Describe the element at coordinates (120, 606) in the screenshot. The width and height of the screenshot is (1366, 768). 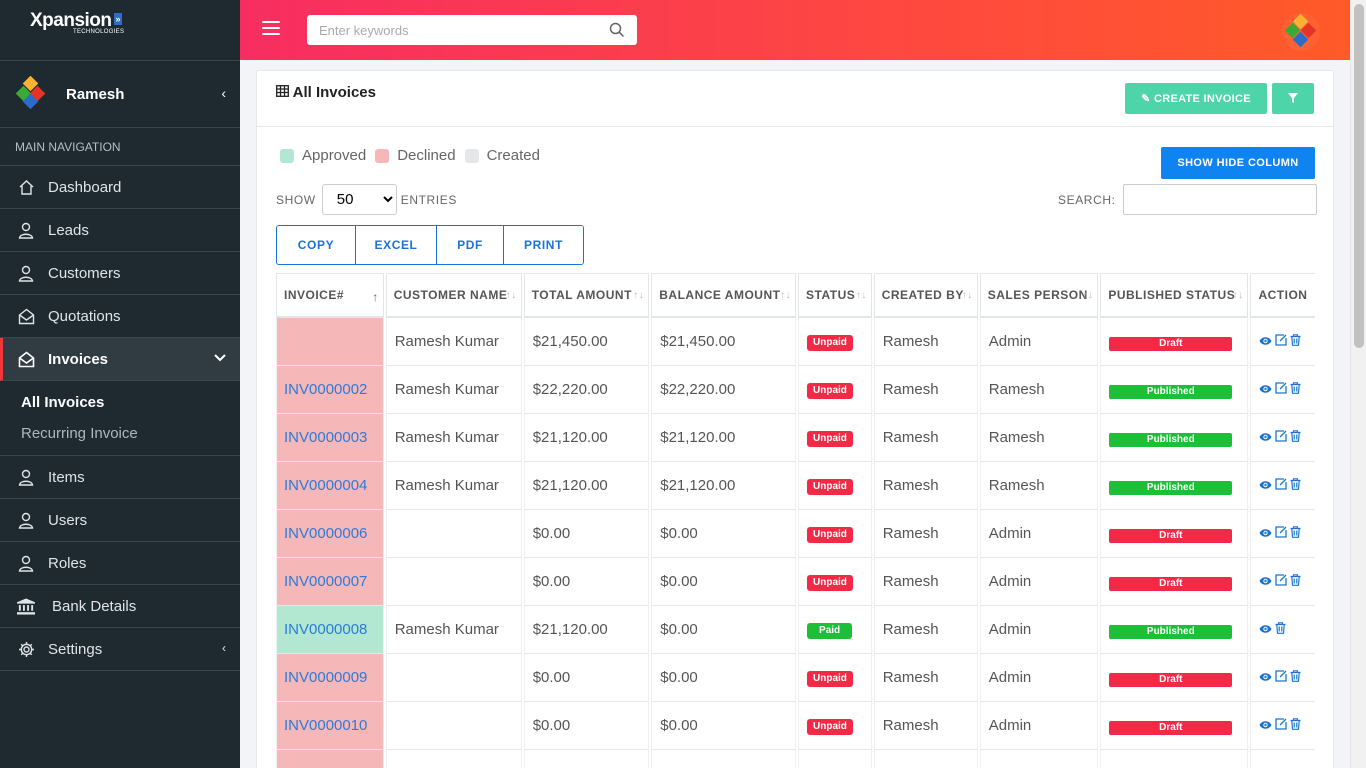
I see `sidebar-item-bank-details: Bank Details` at that location.